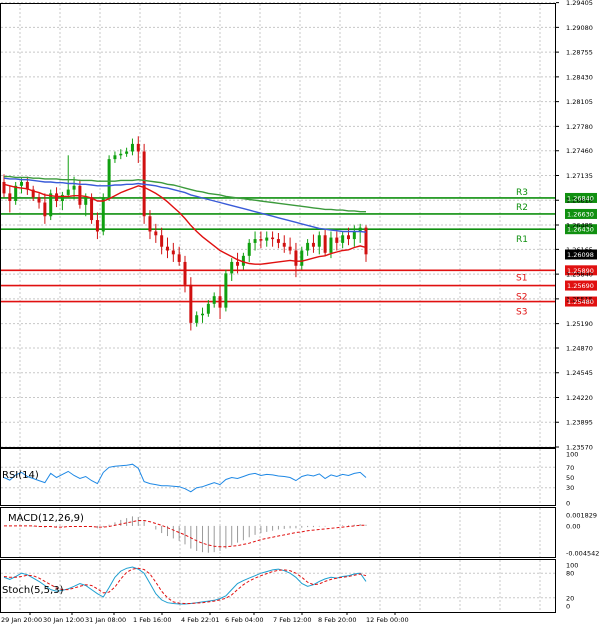  I want to click on level-price-label-s2: 1.25690, so click(580, 286).